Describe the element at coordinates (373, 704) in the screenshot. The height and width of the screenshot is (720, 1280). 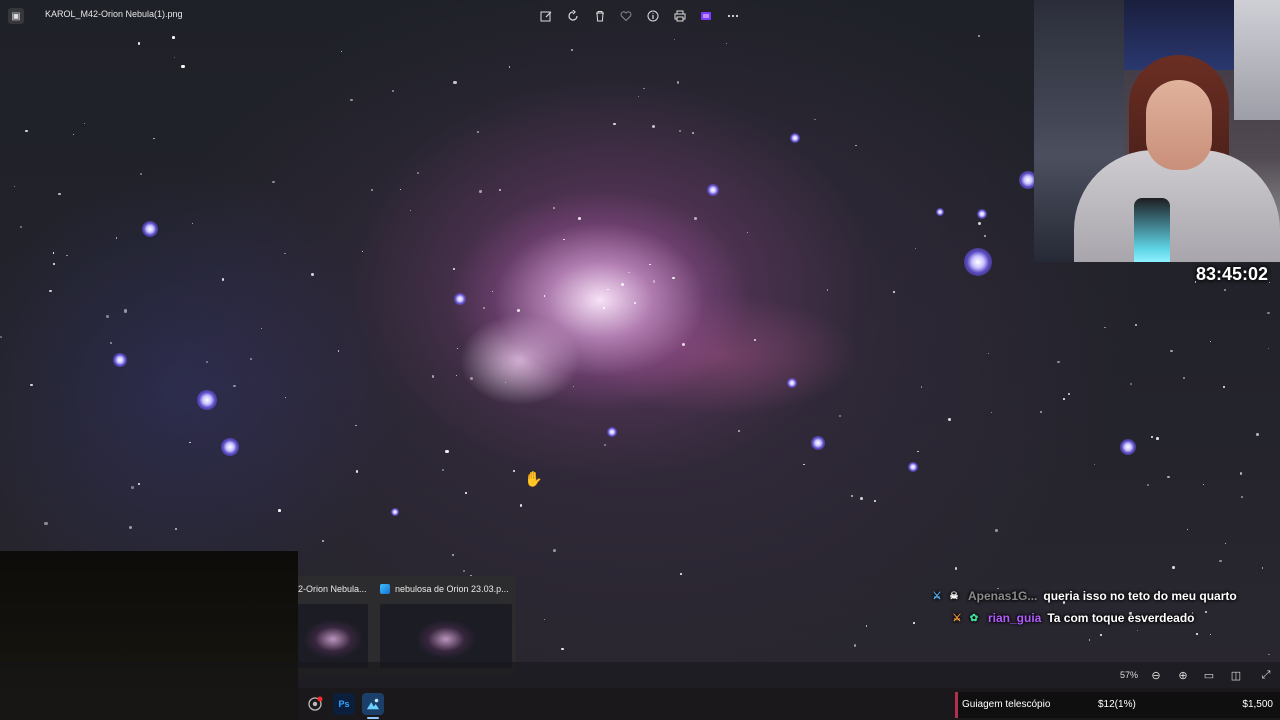
I see `photos-icon` at that location.